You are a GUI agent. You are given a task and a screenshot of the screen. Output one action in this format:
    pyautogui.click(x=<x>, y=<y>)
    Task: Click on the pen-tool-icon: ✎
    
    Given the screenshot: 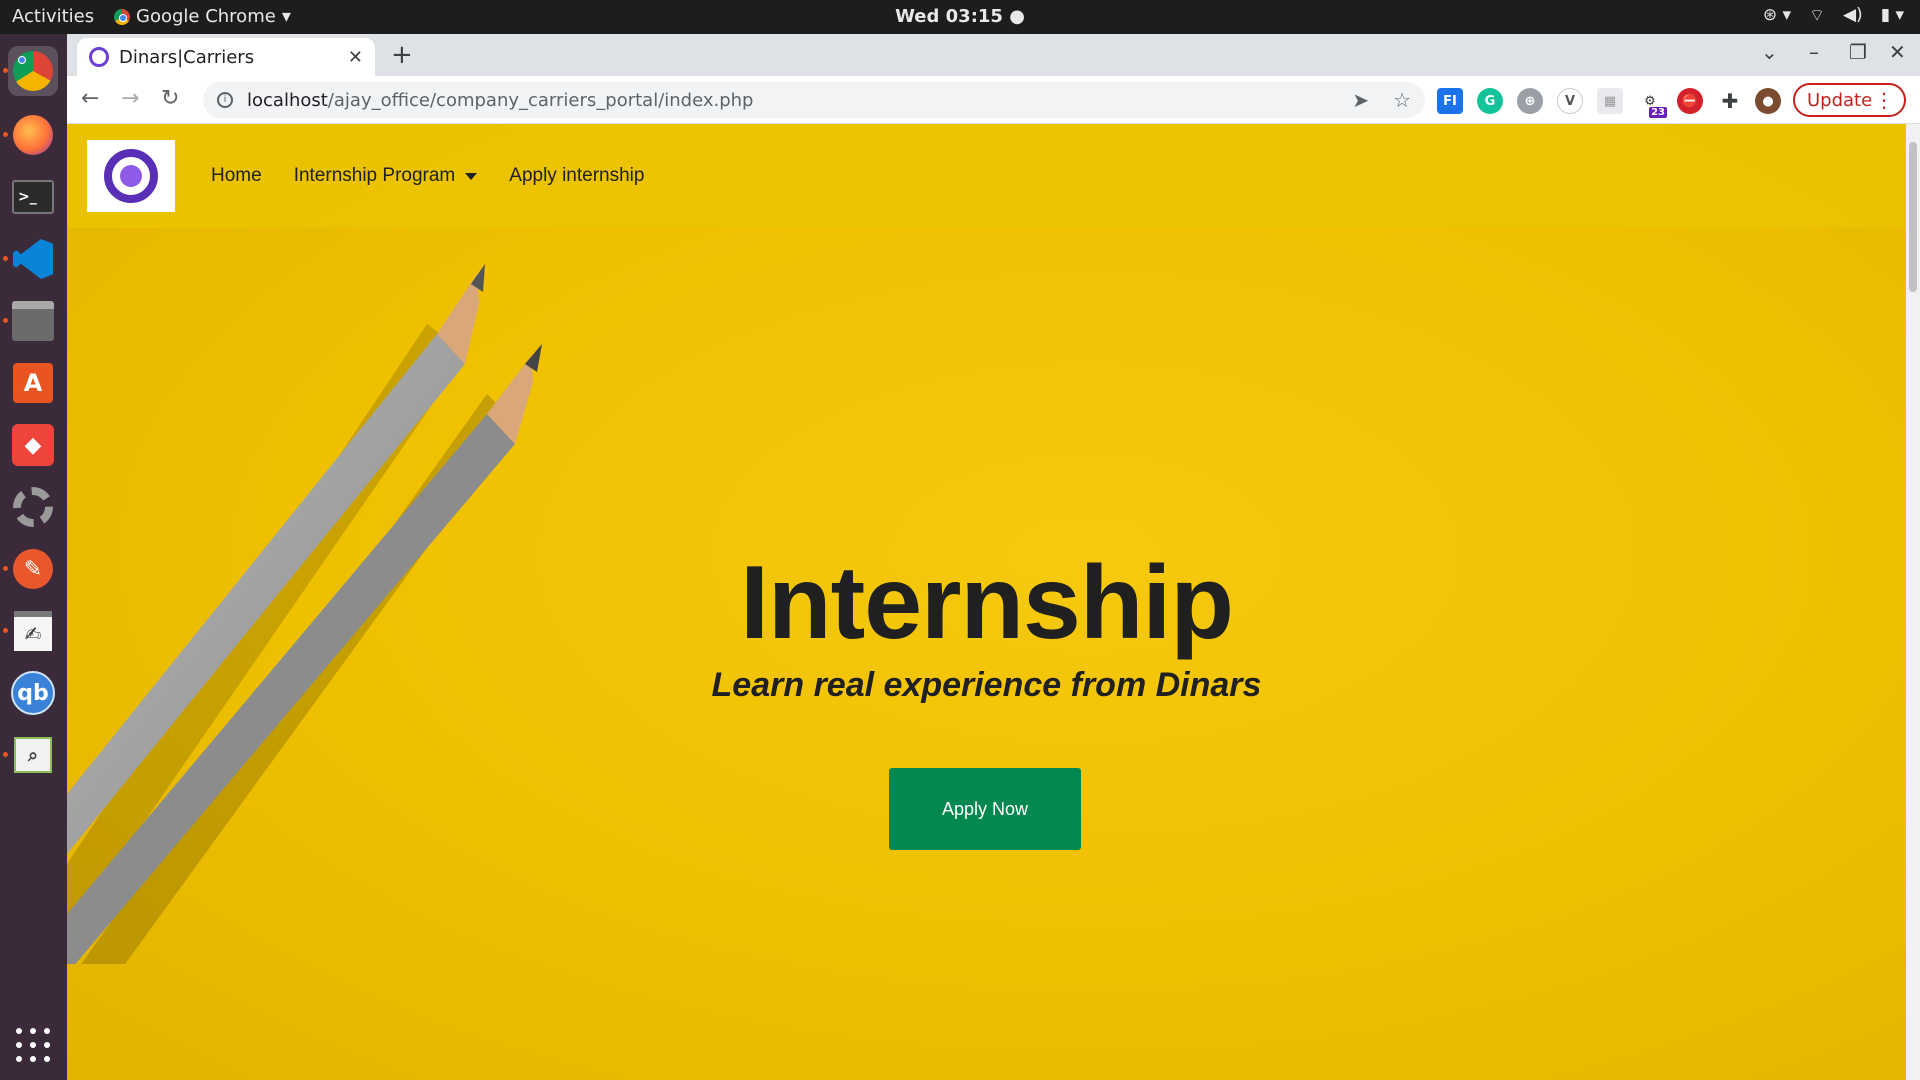 What is the action you would take?
    pyautogui.click(x=33, y=569)
    